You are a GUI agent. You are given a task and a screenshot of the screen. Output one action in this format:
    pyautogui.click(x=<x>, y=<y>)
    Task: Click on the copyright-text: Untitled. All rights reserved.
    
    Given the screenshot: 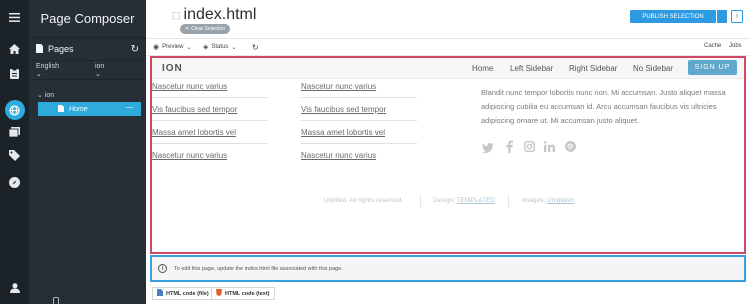 What is the action you would take?
    pyautogui.click(x=364, y=200)
    